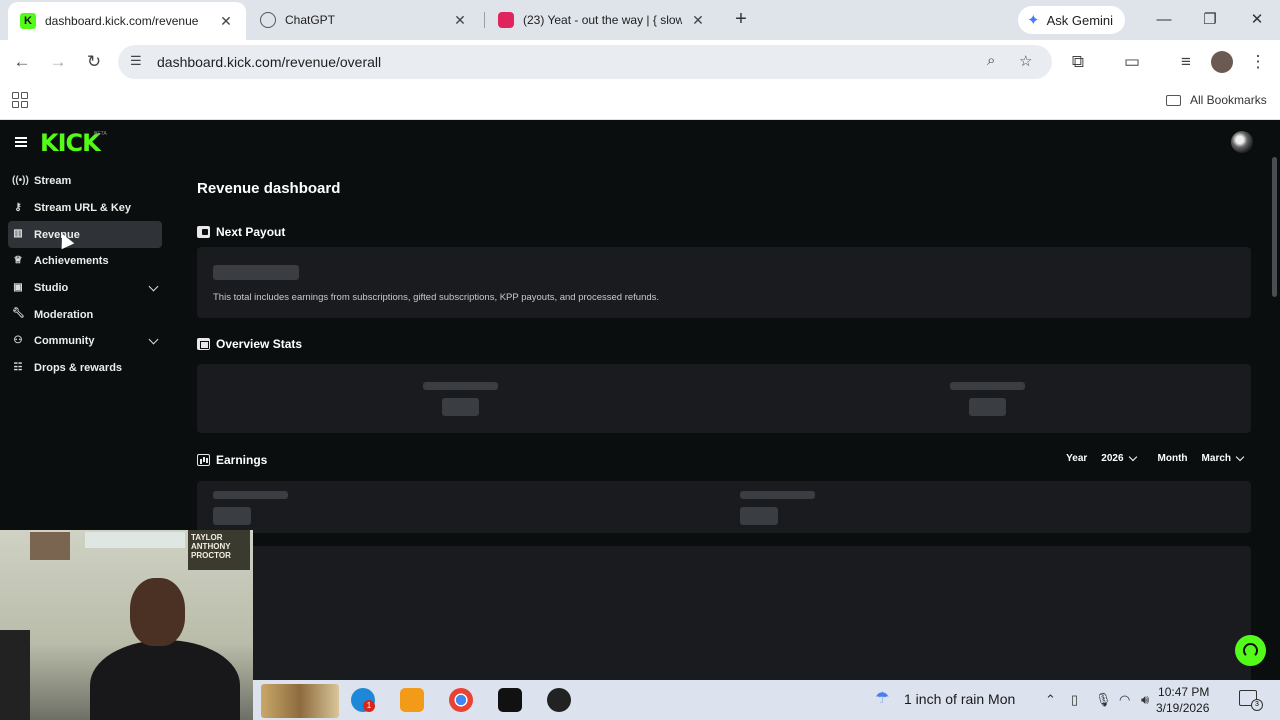  What do you see at coordinates (251, 232) in the screenshot?
I see `next-payout-title: Next Payout` at bounding box center [251, 232].